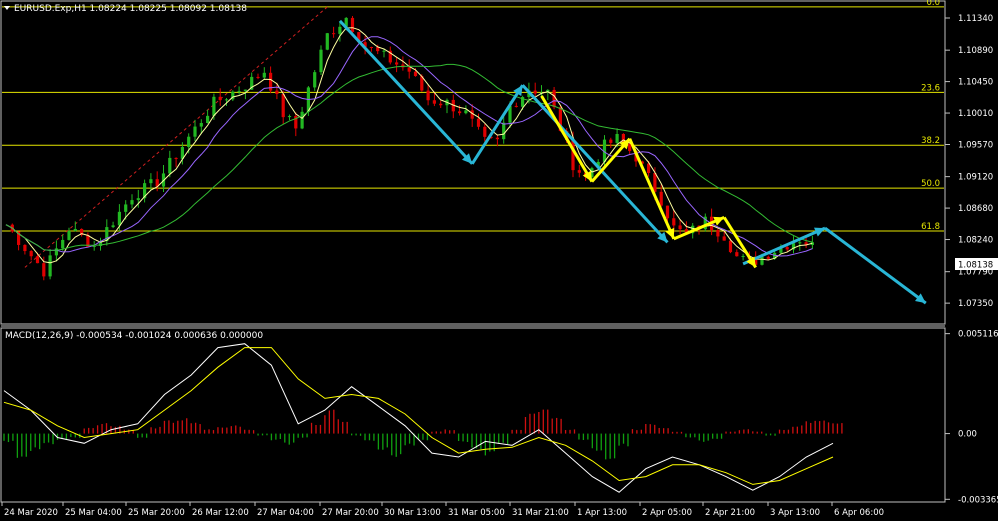 This screenshot has height=521, width=998. I want to click on macd-tick-label: -0.003365, so click(978, 500).